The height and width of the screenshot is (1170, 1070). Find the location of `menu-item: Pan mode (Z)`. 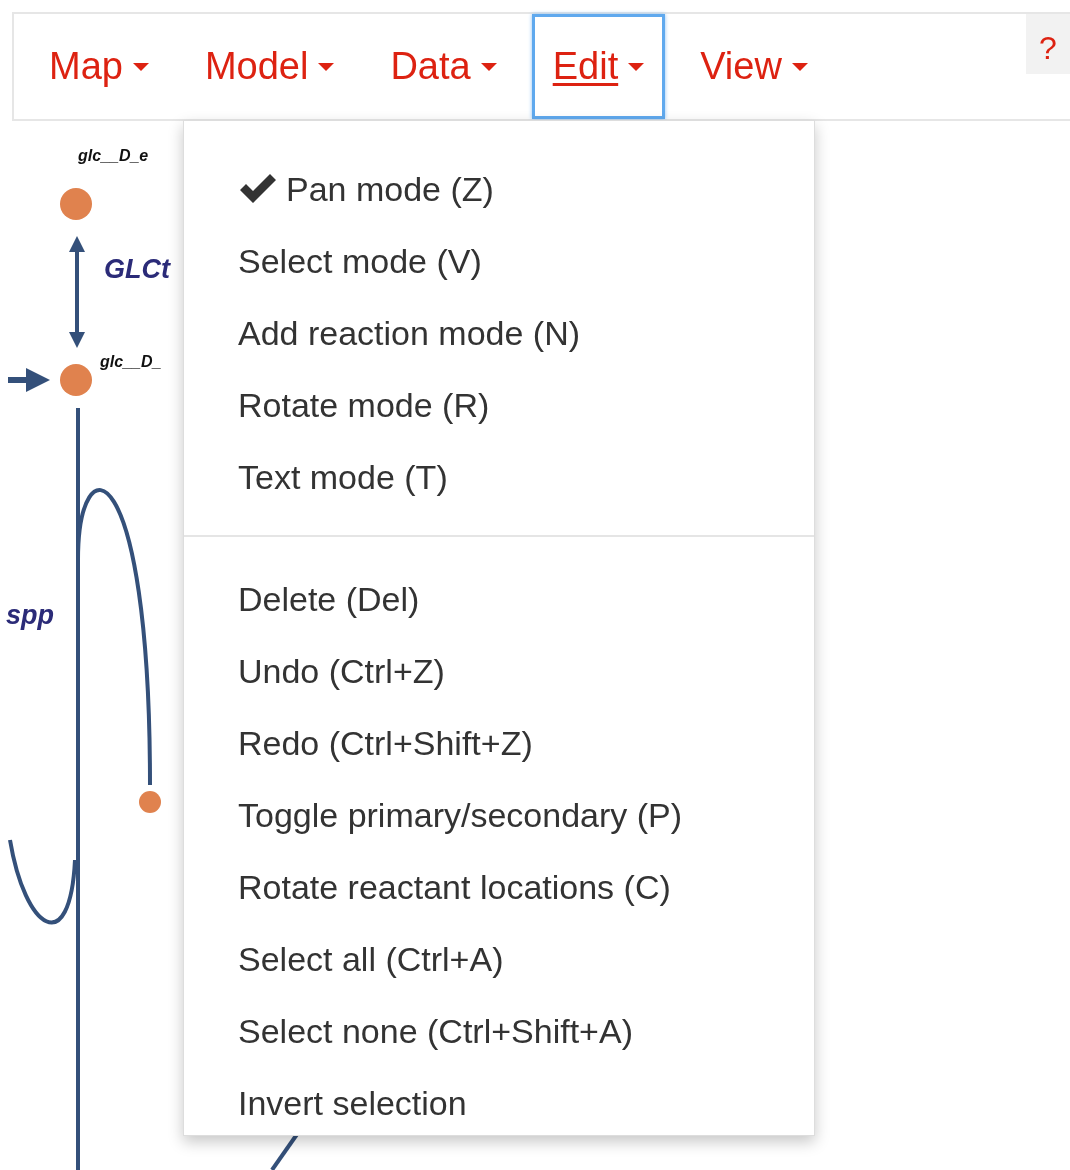

menu-item: Pan mode (Z) is located at coordinates (499, 189).